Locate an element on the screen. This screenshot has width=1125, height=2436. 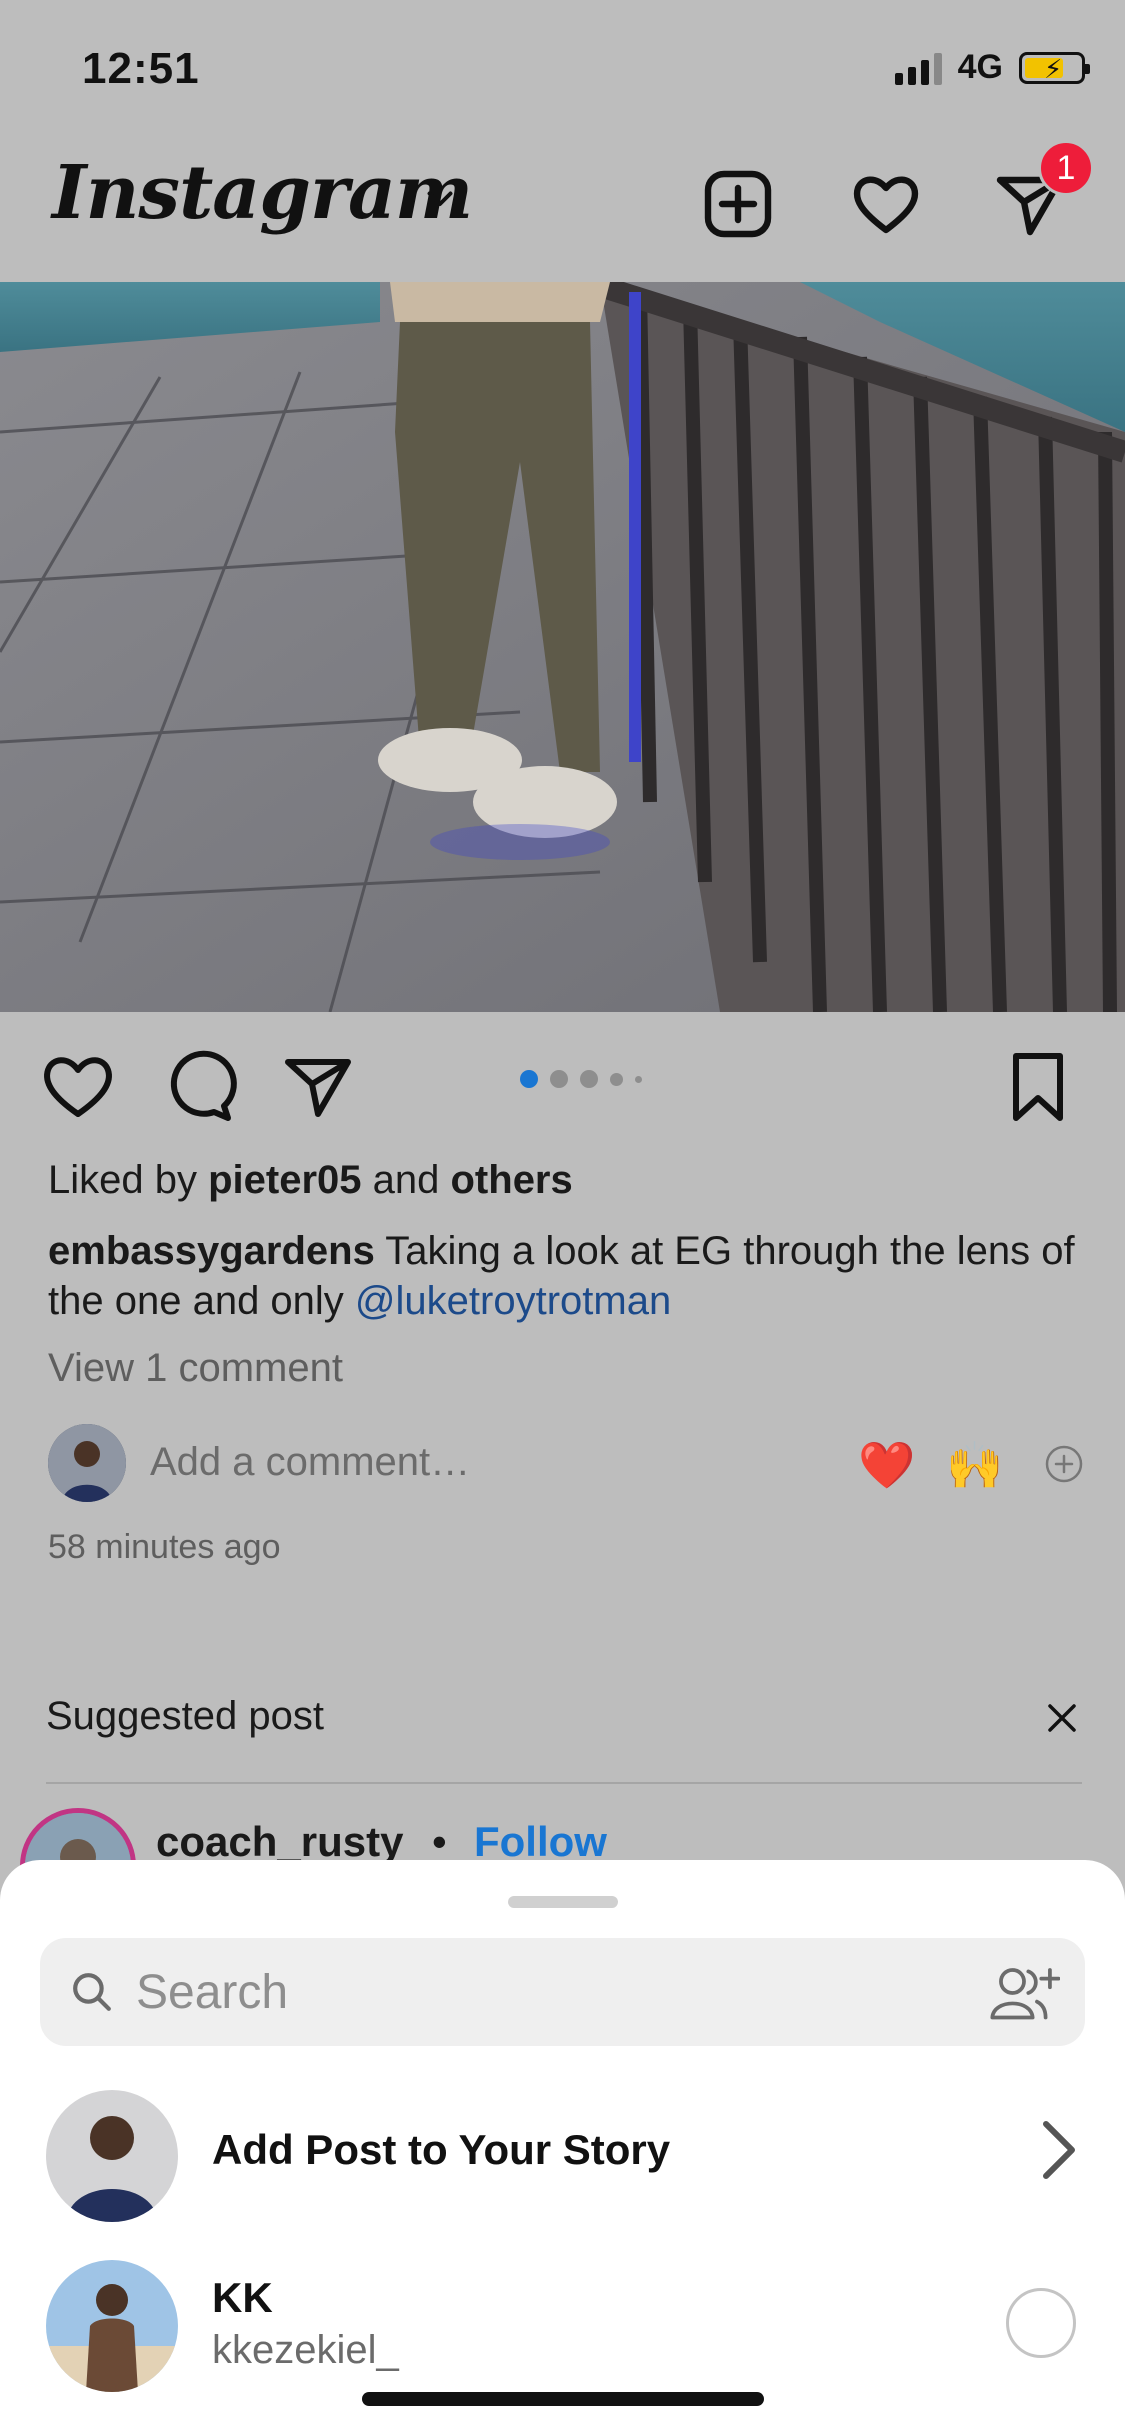
divider is located at coordinates (564, 1783).